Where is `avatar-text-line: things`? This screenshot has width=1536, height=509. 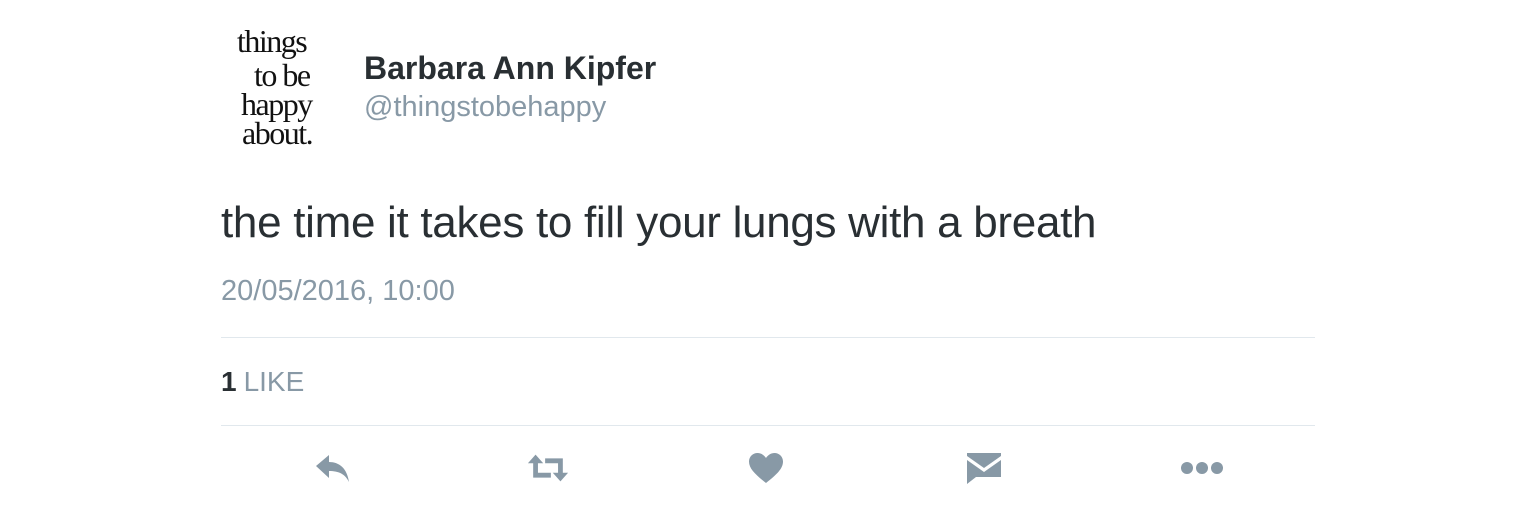 avatar-text-line: things is located at coordinates (272, 41).